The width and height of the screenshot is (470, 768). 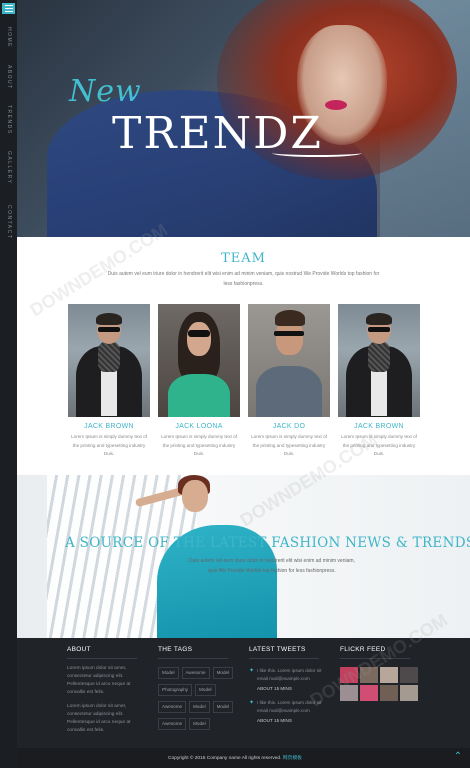 I want to click on footer-about-heading: ABOUT, so click(x=102, y=652).